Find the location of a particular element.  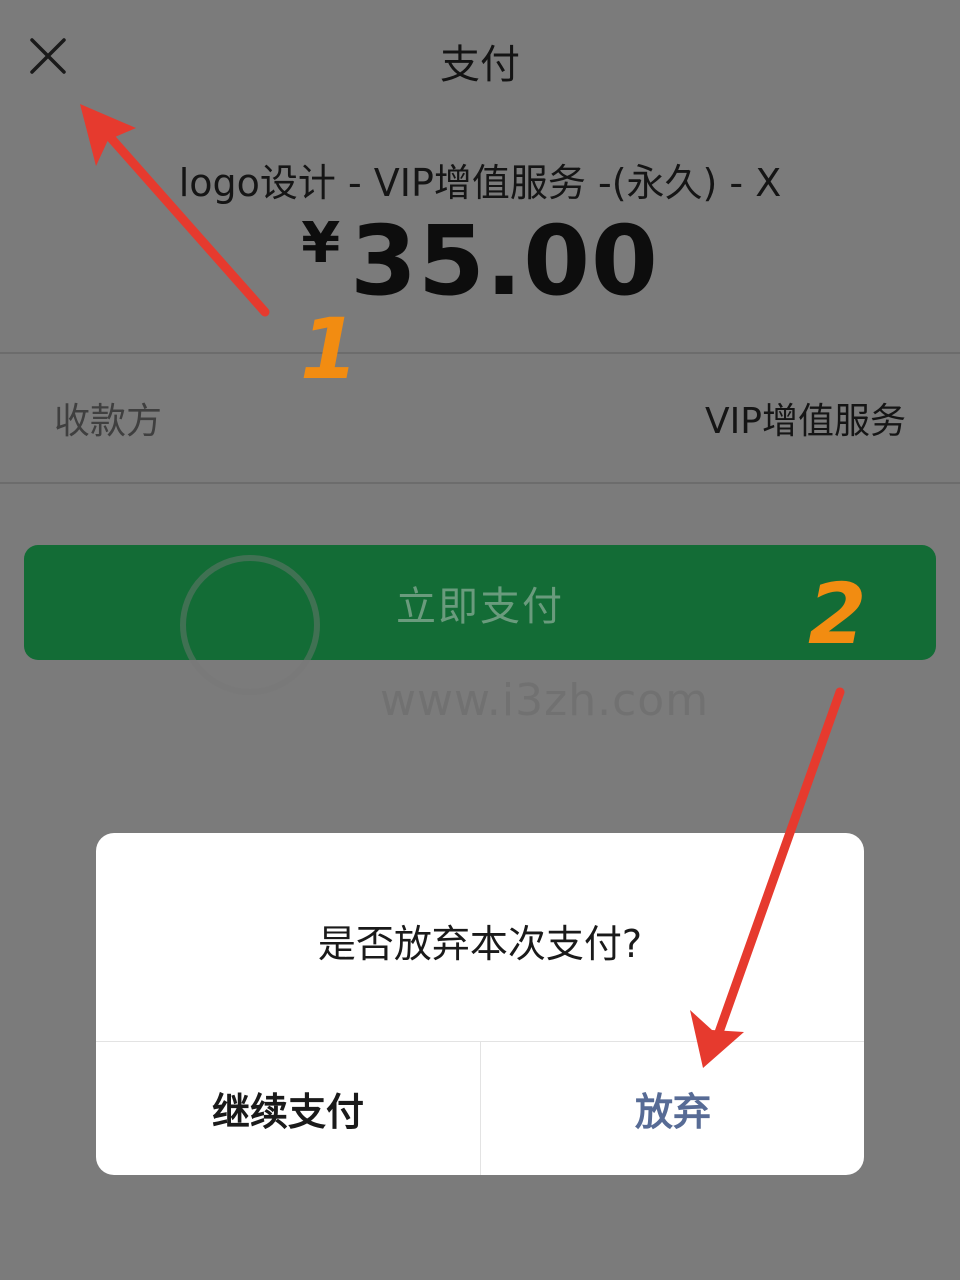

watermark-url: www.i3zh.com is located at coordinates (545, 700).